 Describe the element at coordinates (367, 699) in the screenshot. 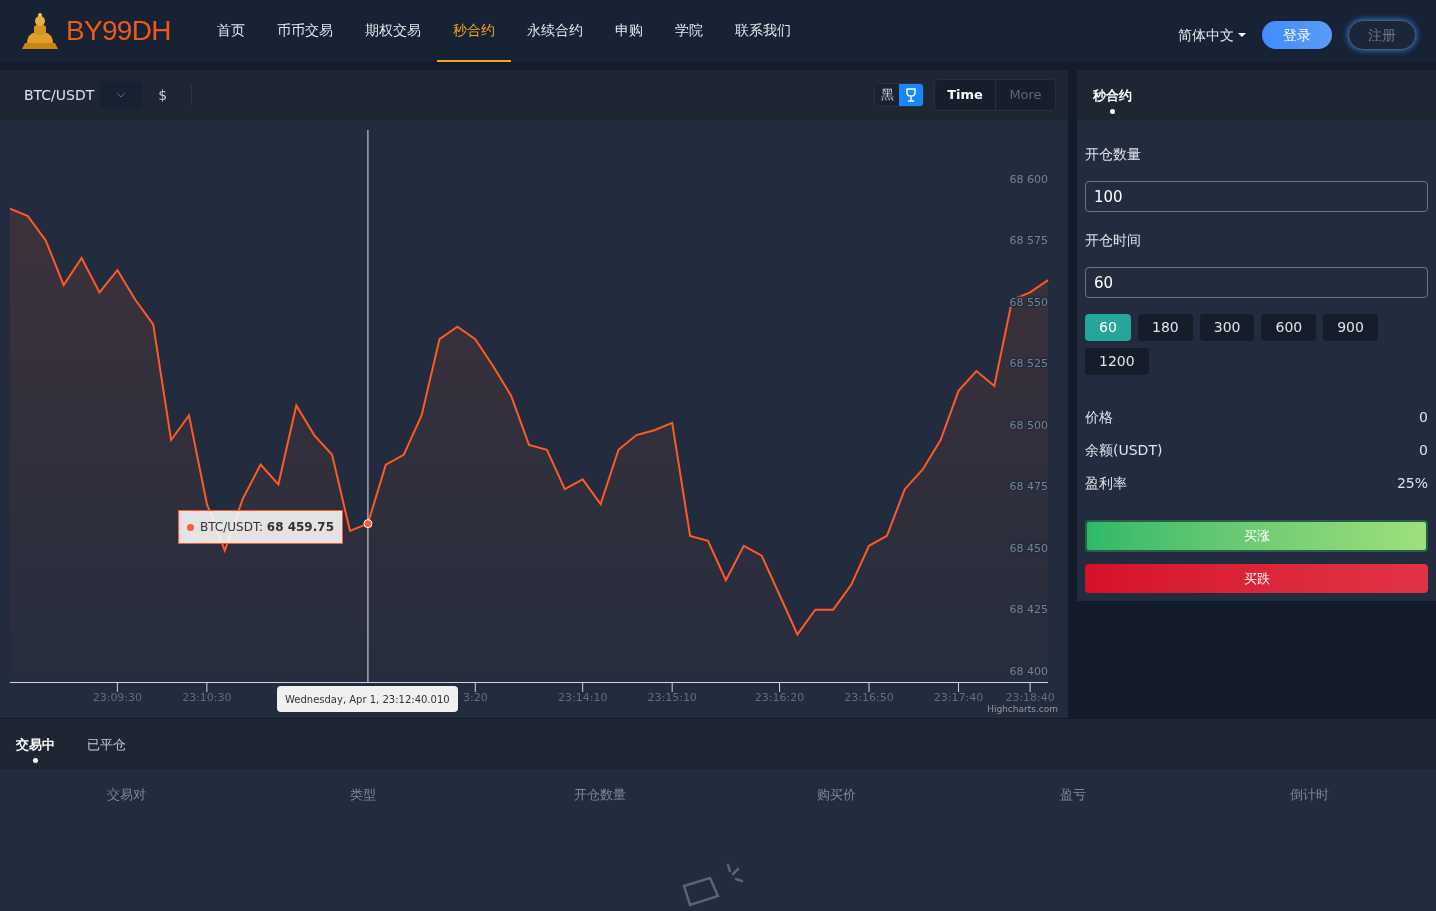

I see `date-tooltip: Wednesday, Apr 1, 23:12:40.010` at that location.